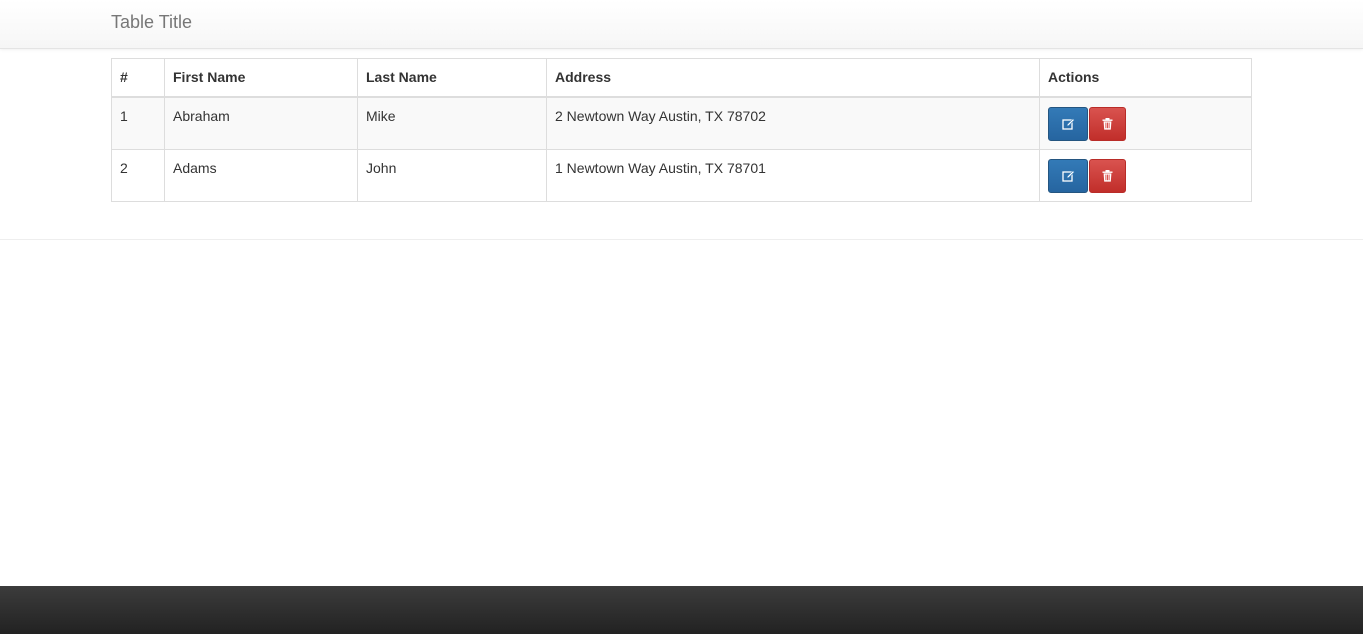 Image resolution: width=1363 pixels, height=634 pixels. What do you see at coordinates (681, 24) in the screenshot?
I see `navbar: Table Title` at bounding box center [681, 24].